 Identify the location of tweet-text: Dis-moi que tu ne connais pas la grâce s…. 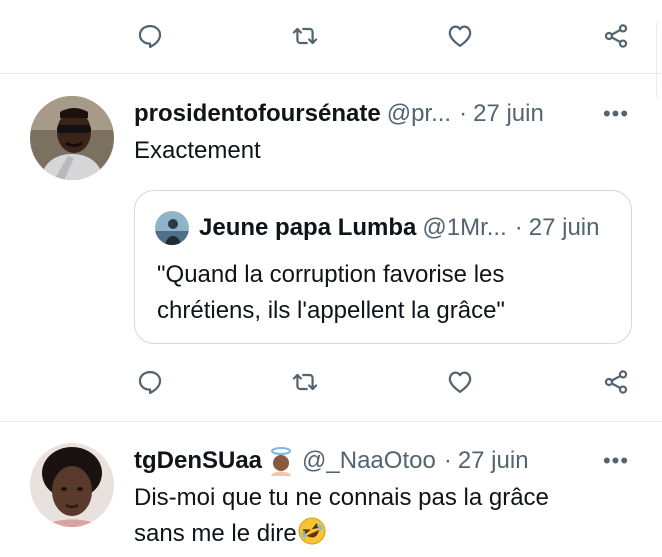
(341, 516).